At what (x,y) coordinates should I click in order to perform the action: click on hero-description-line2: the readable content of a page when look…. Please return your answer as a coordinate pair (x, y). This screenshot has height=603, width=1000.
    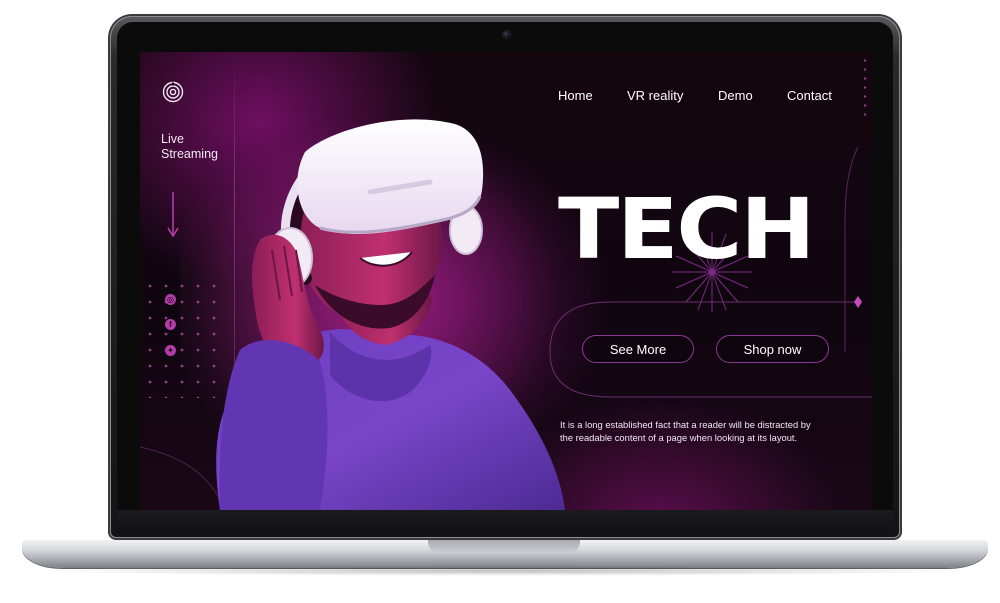
    Looking at the image, I should click on (679, 437).